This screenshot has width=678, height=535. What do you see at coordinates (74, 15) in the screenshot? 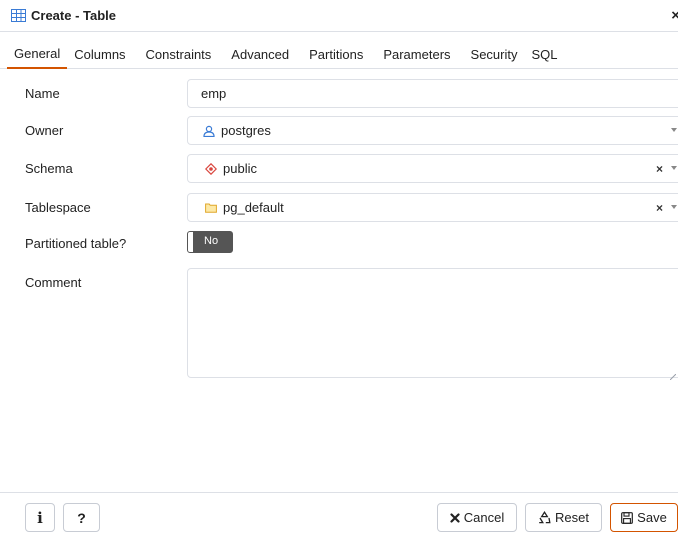
I see `dialog-title: Create - Table` at bounding box center [74, 15].